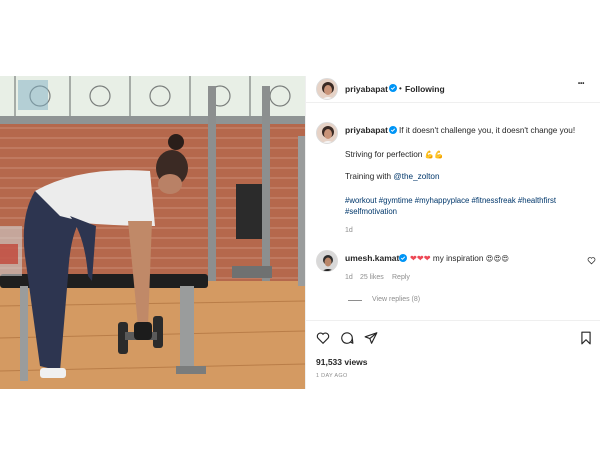 The width and height of the screenshot is (600, 450). I want to click on caption-line-2-text: Striving for perfection, so click(384, 154).